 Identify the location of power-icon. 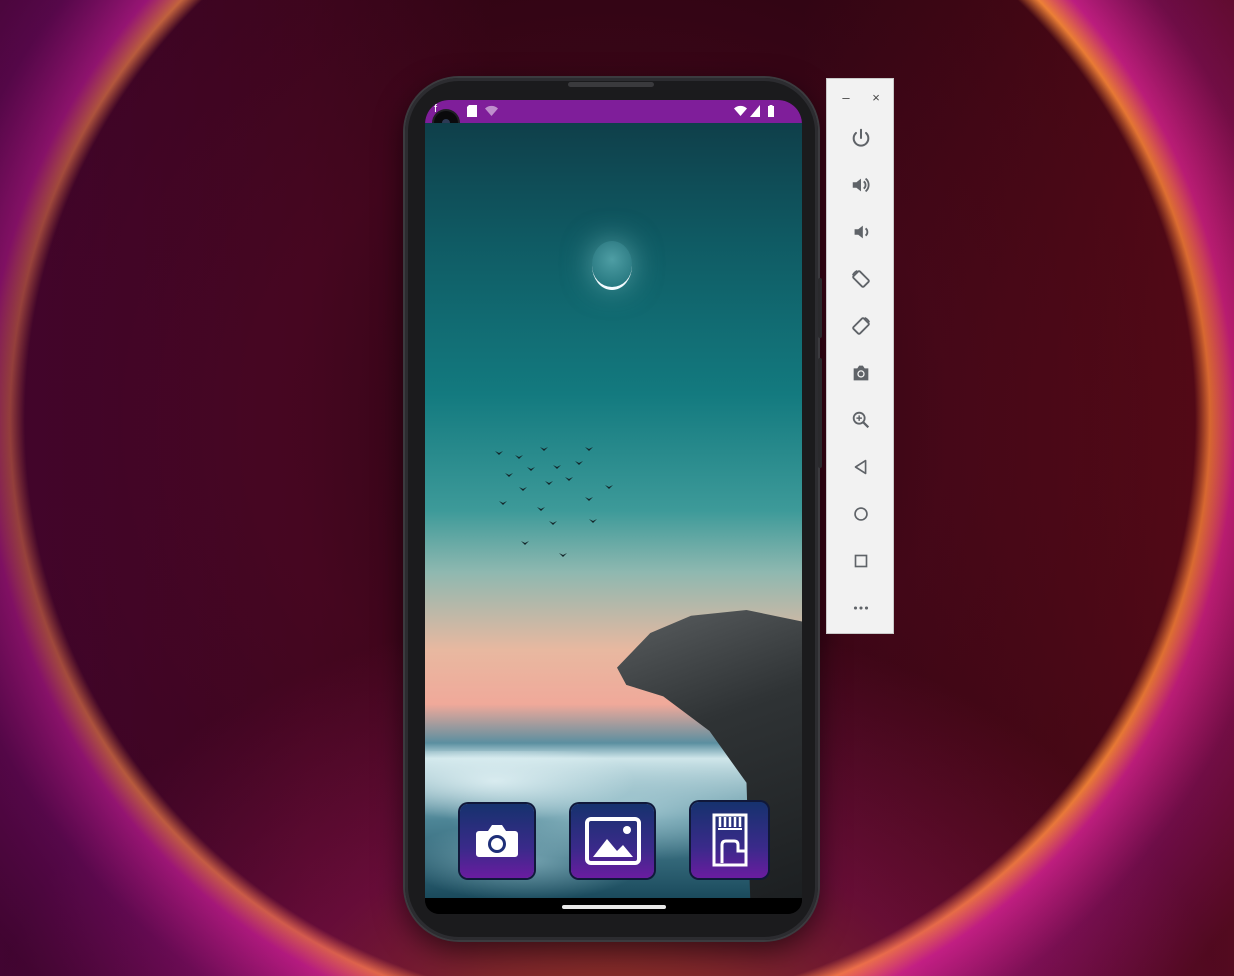
(861, 137).